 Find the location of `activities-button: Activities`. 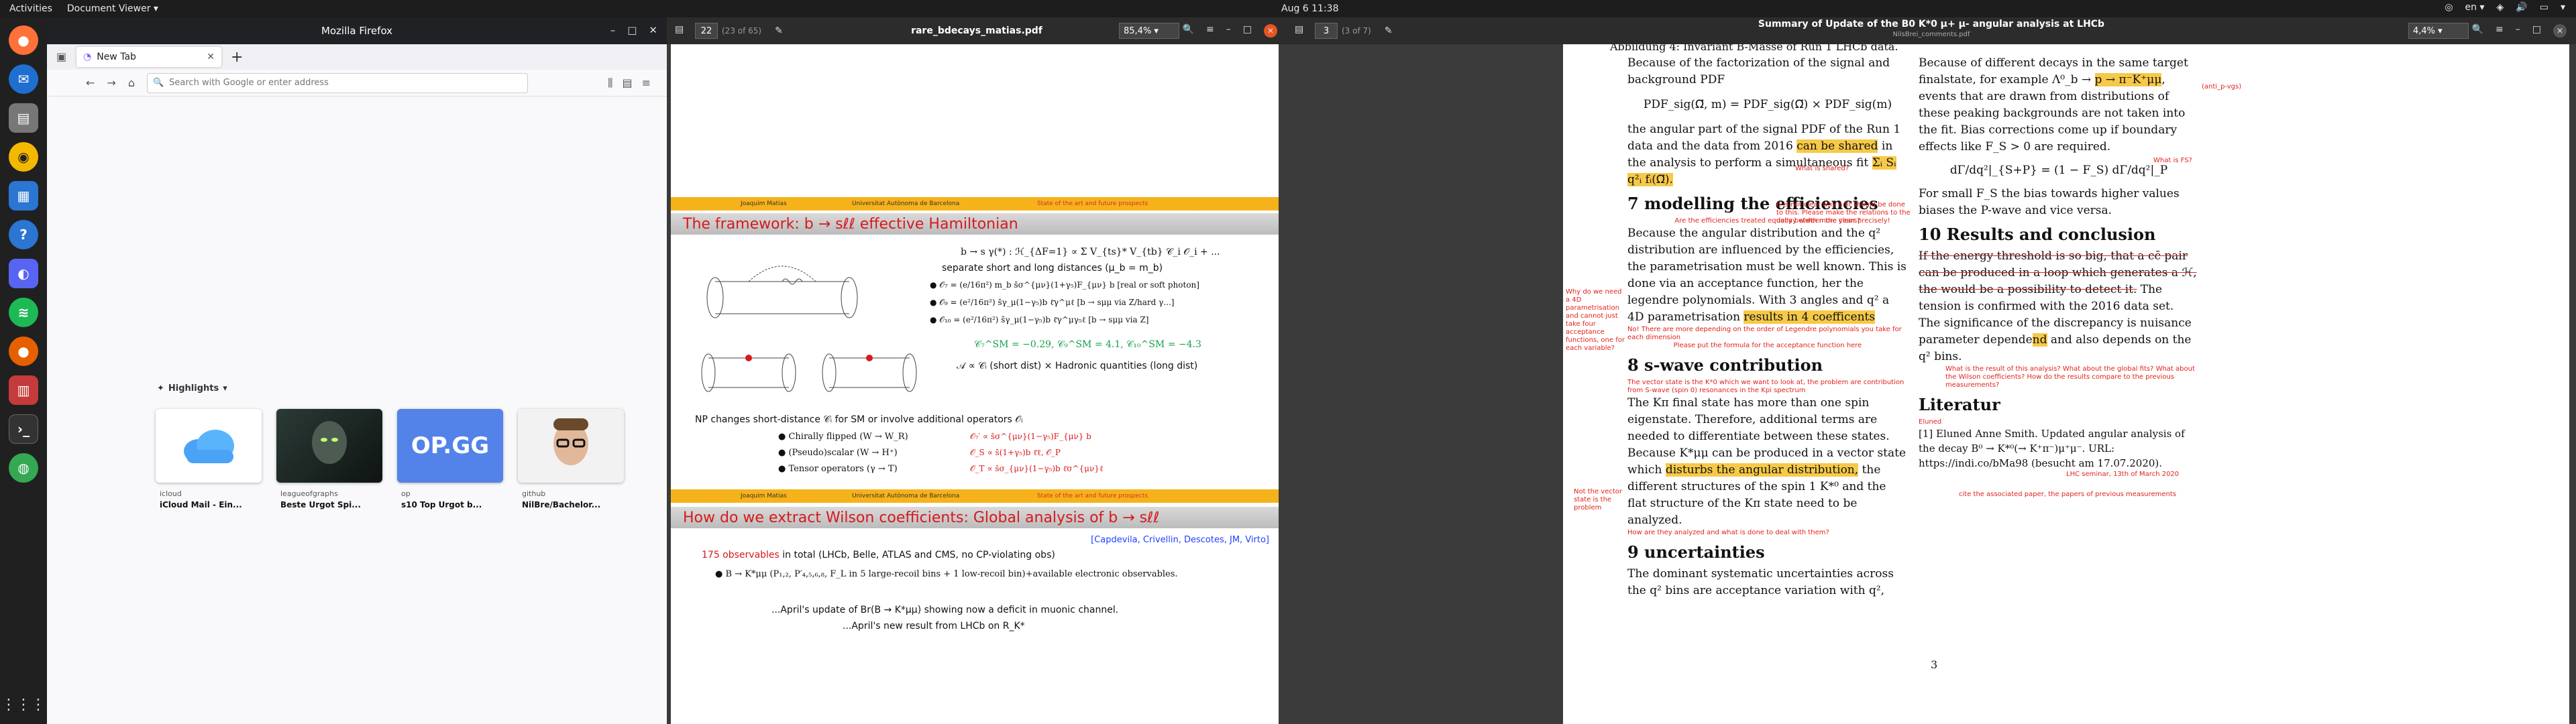

activities-button: Activities is located at coordinates (30, 8).